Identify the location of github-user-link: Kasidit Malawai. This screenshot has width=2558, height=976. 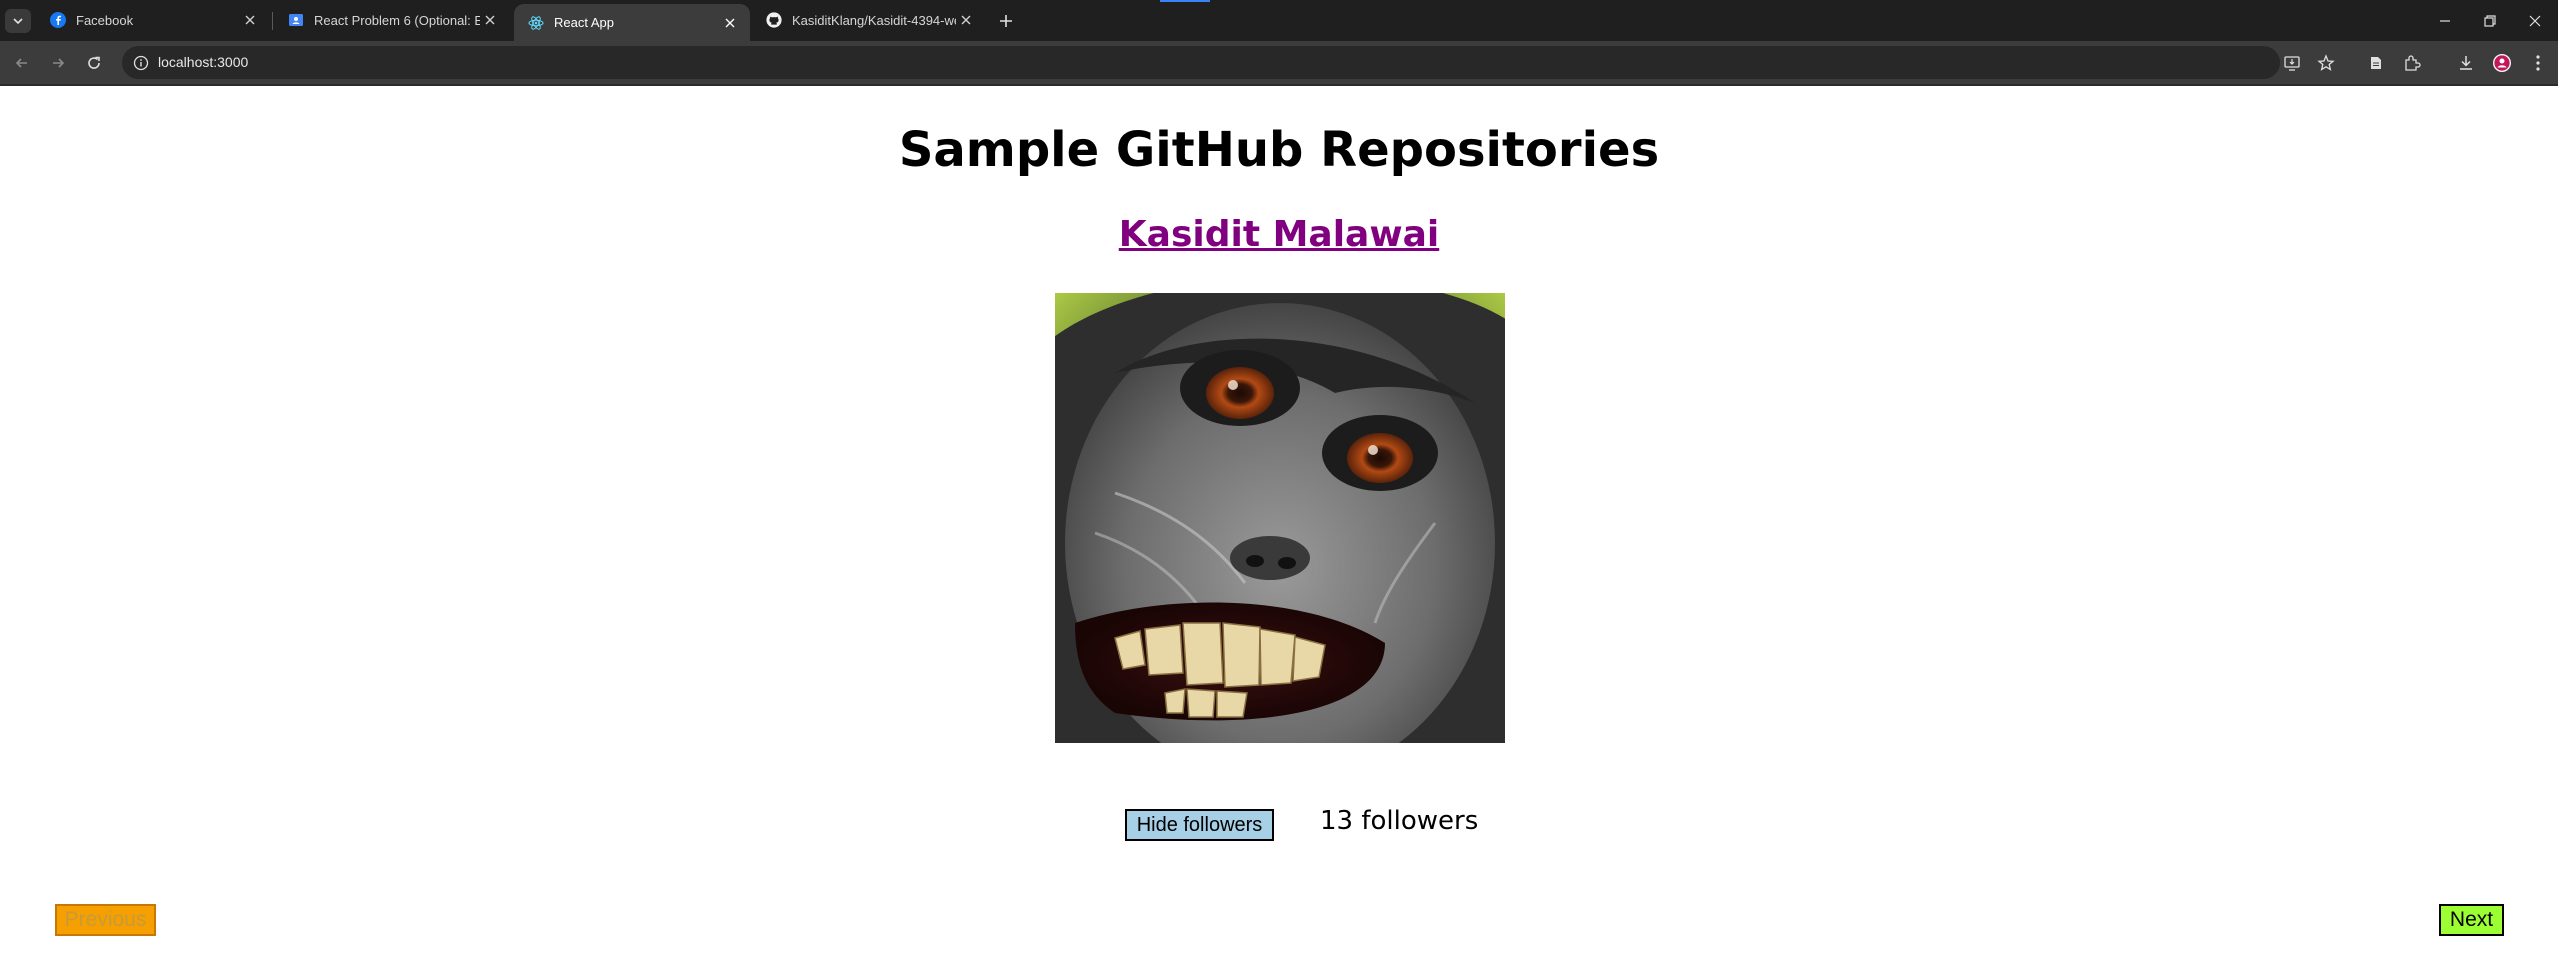
(1279, 234).